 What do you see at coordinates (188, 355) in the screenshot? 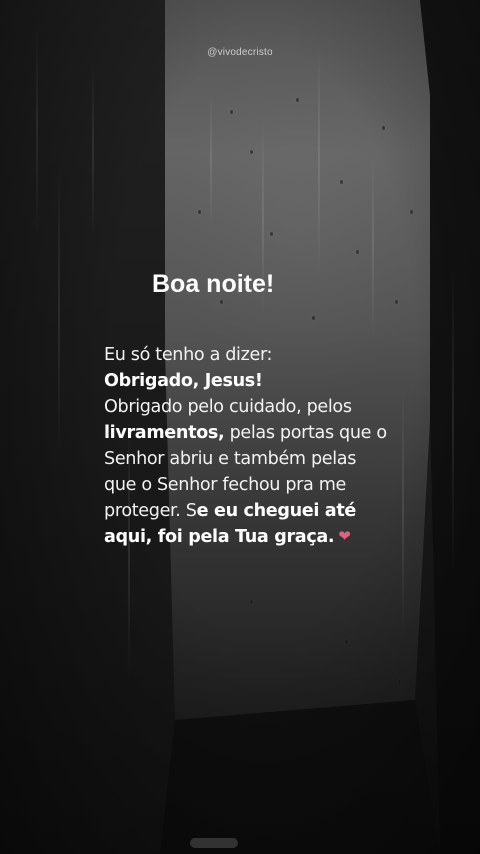
I see `message-line: Eu só tenho a dizer:` at bounding box center [188, 355].